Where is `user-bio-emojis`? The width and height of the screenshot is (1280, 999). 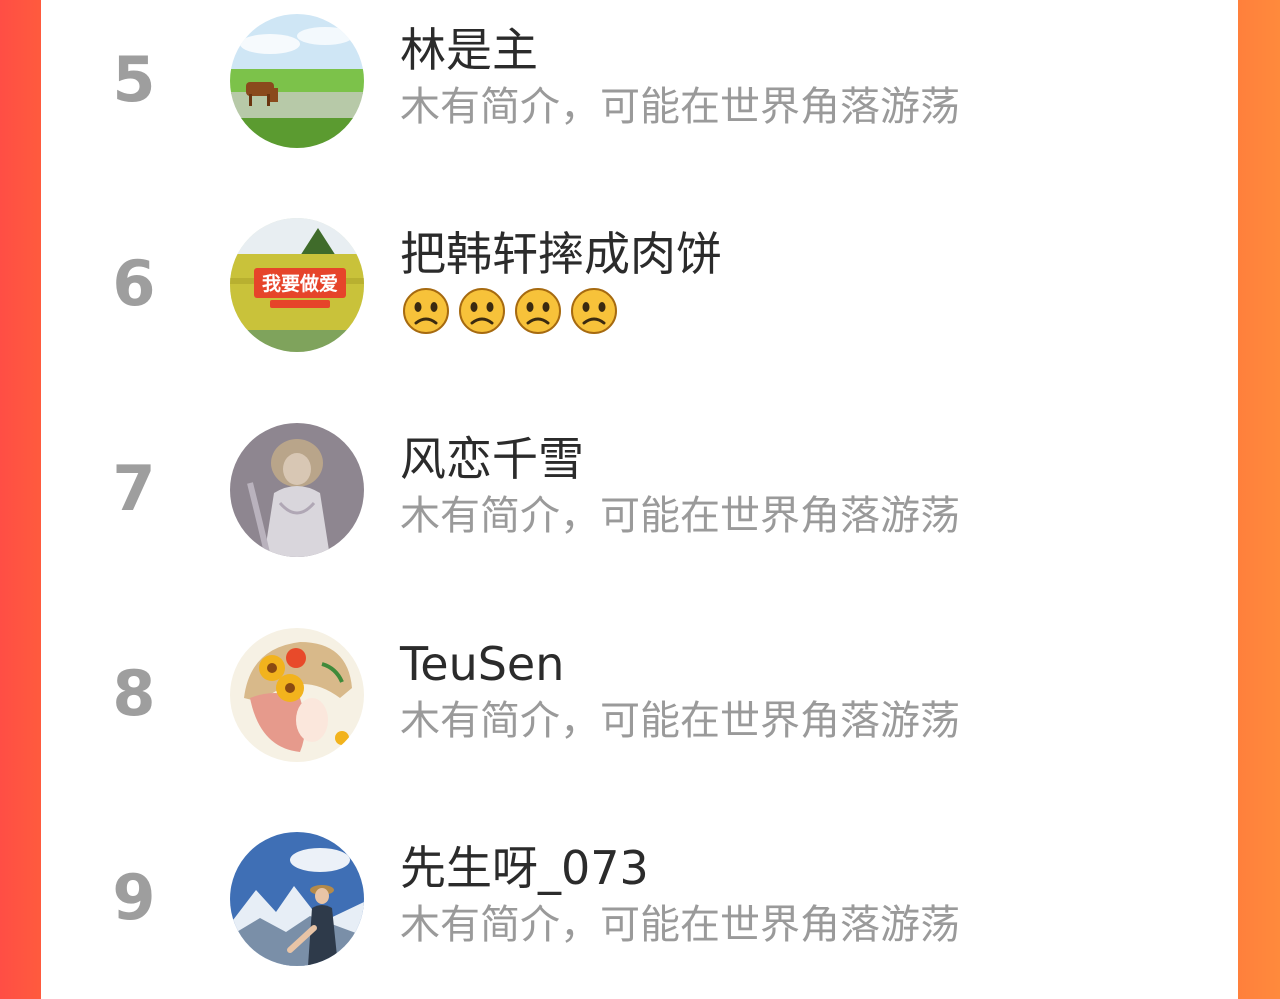
user-bio-emojis is located at coordinates (510, 311).